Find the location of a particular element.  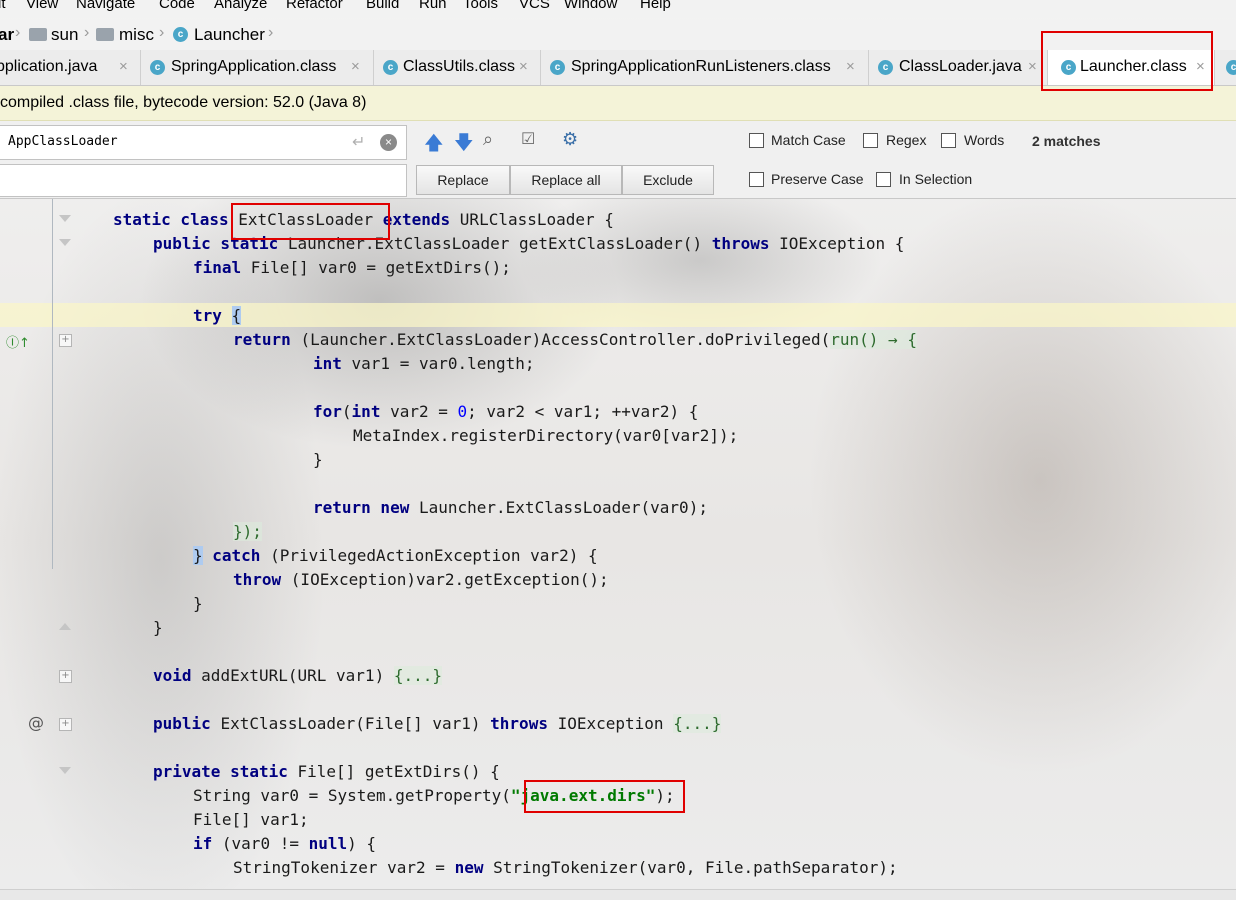

tab-classutils-class: c ClassUtils.class × is located at coordinates (457, 67).